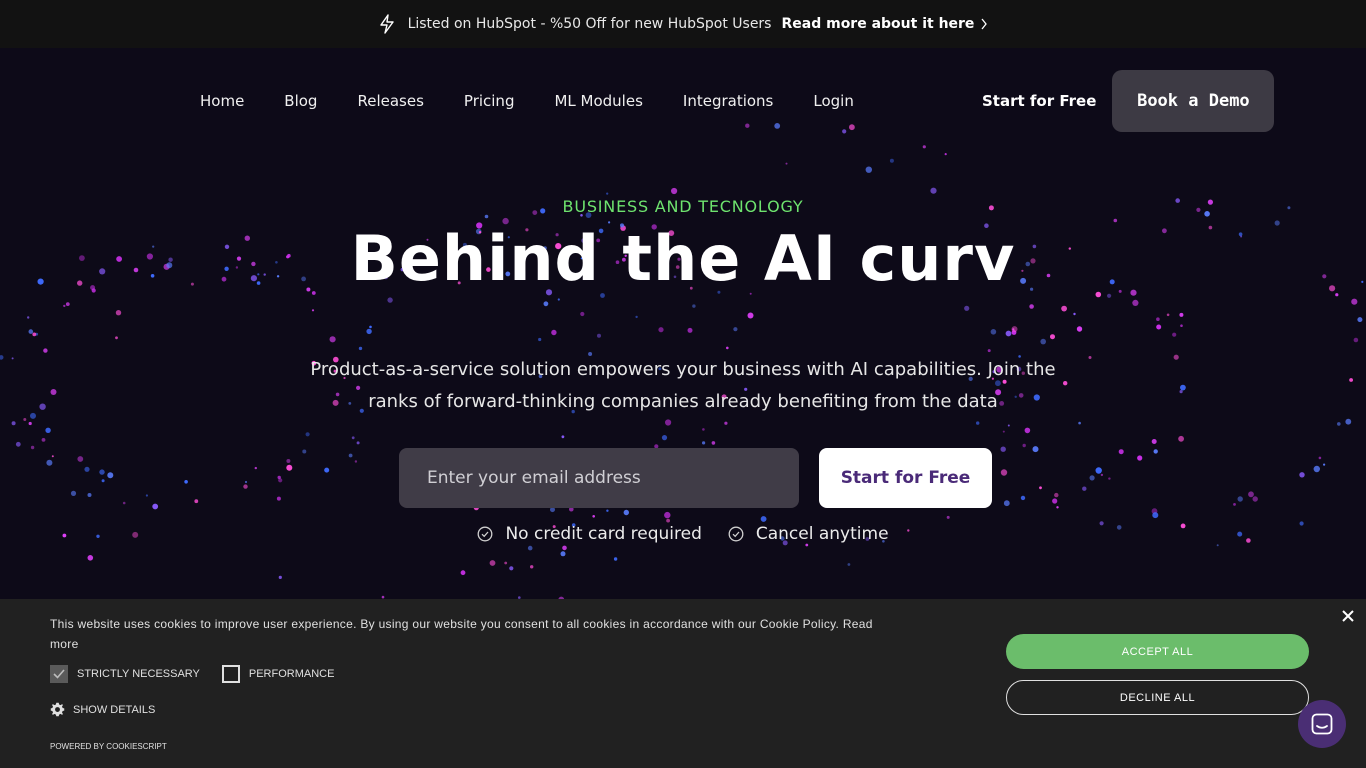  Describe the element at coordinates (108, 746) in the screenshot. I see `powered-by: POWERED BY COOKIESCRIPT` at that location.